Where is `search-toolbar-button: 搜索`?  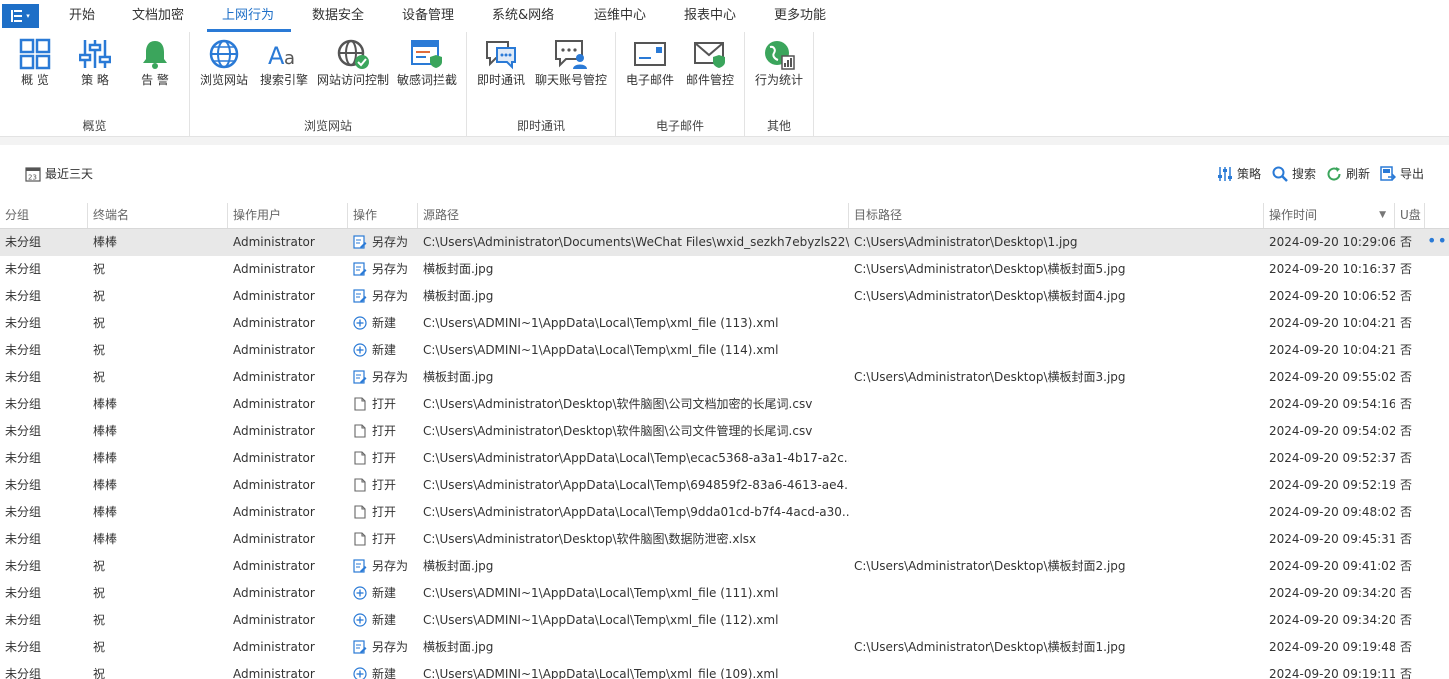
search-toolbar-button: 搜索 is located at coordinates (1294, 173).